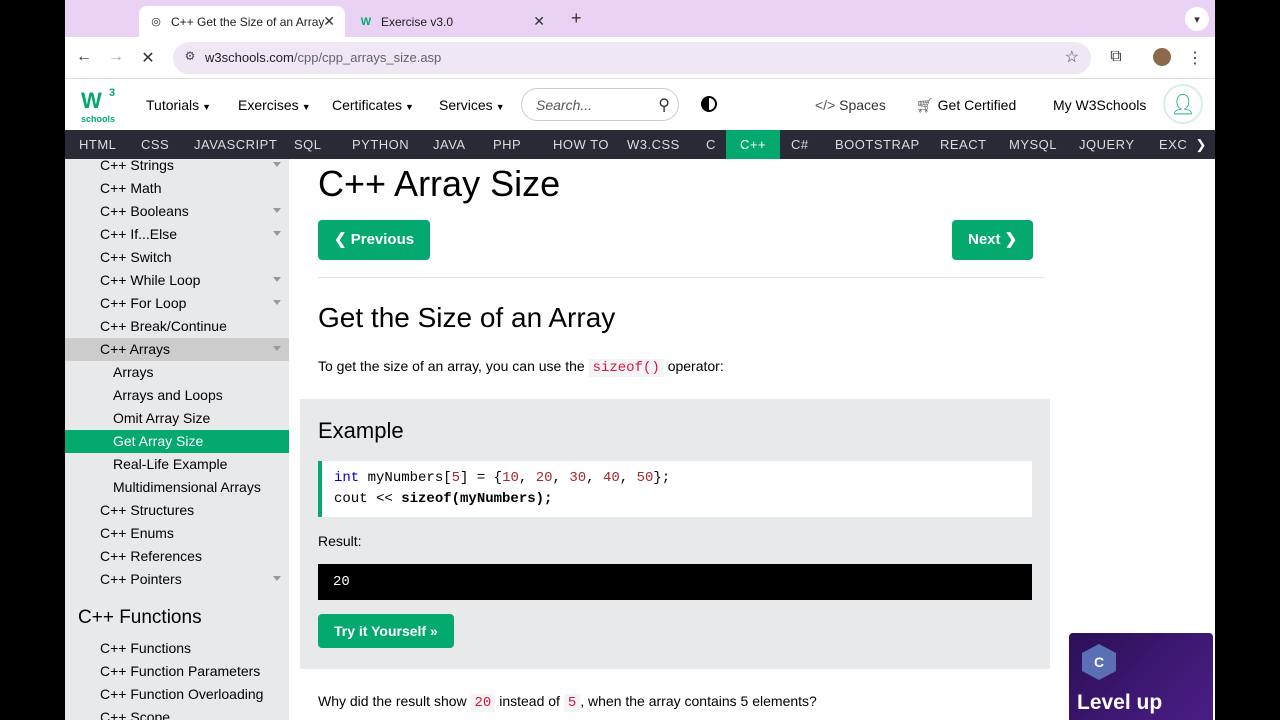 The image size is (1280, 720). Describe the element at coordinates (753, 144) in the screenshot. I see `topnav-ccpp: C++` at that location.